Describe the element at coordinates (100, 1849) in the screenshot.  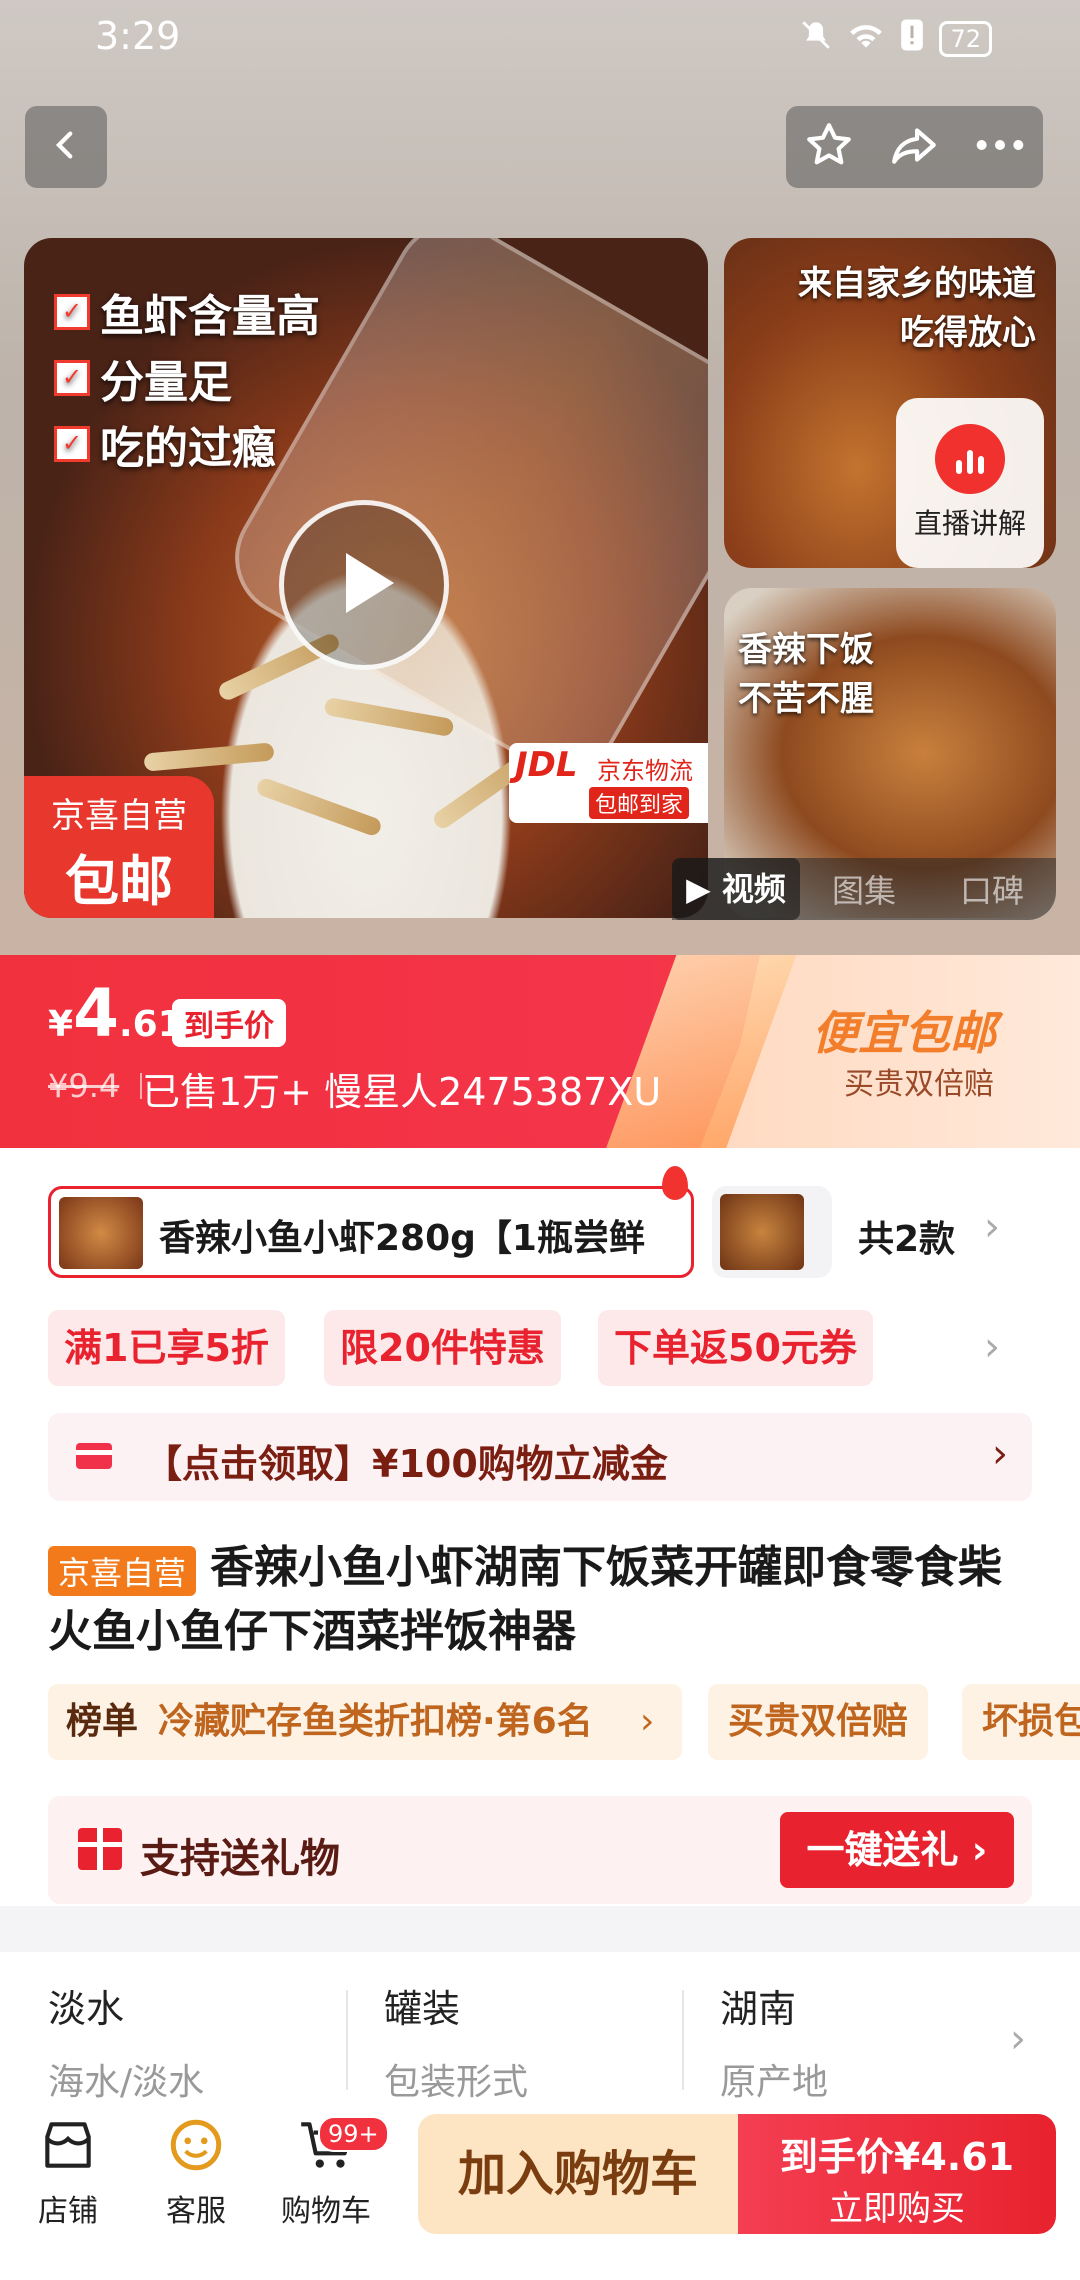
I see `gift-icon` at that location.